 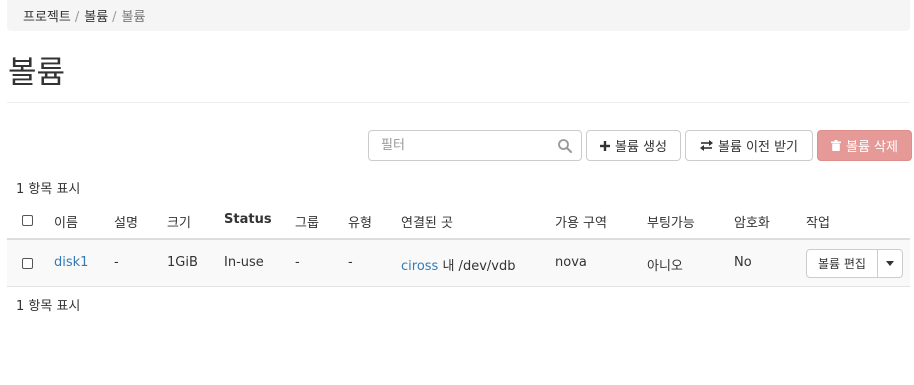 What do you see at coordinates (71, 262) in the screenshot?
I see `volume-name-link: disk1` at bounding box center [71, 262].